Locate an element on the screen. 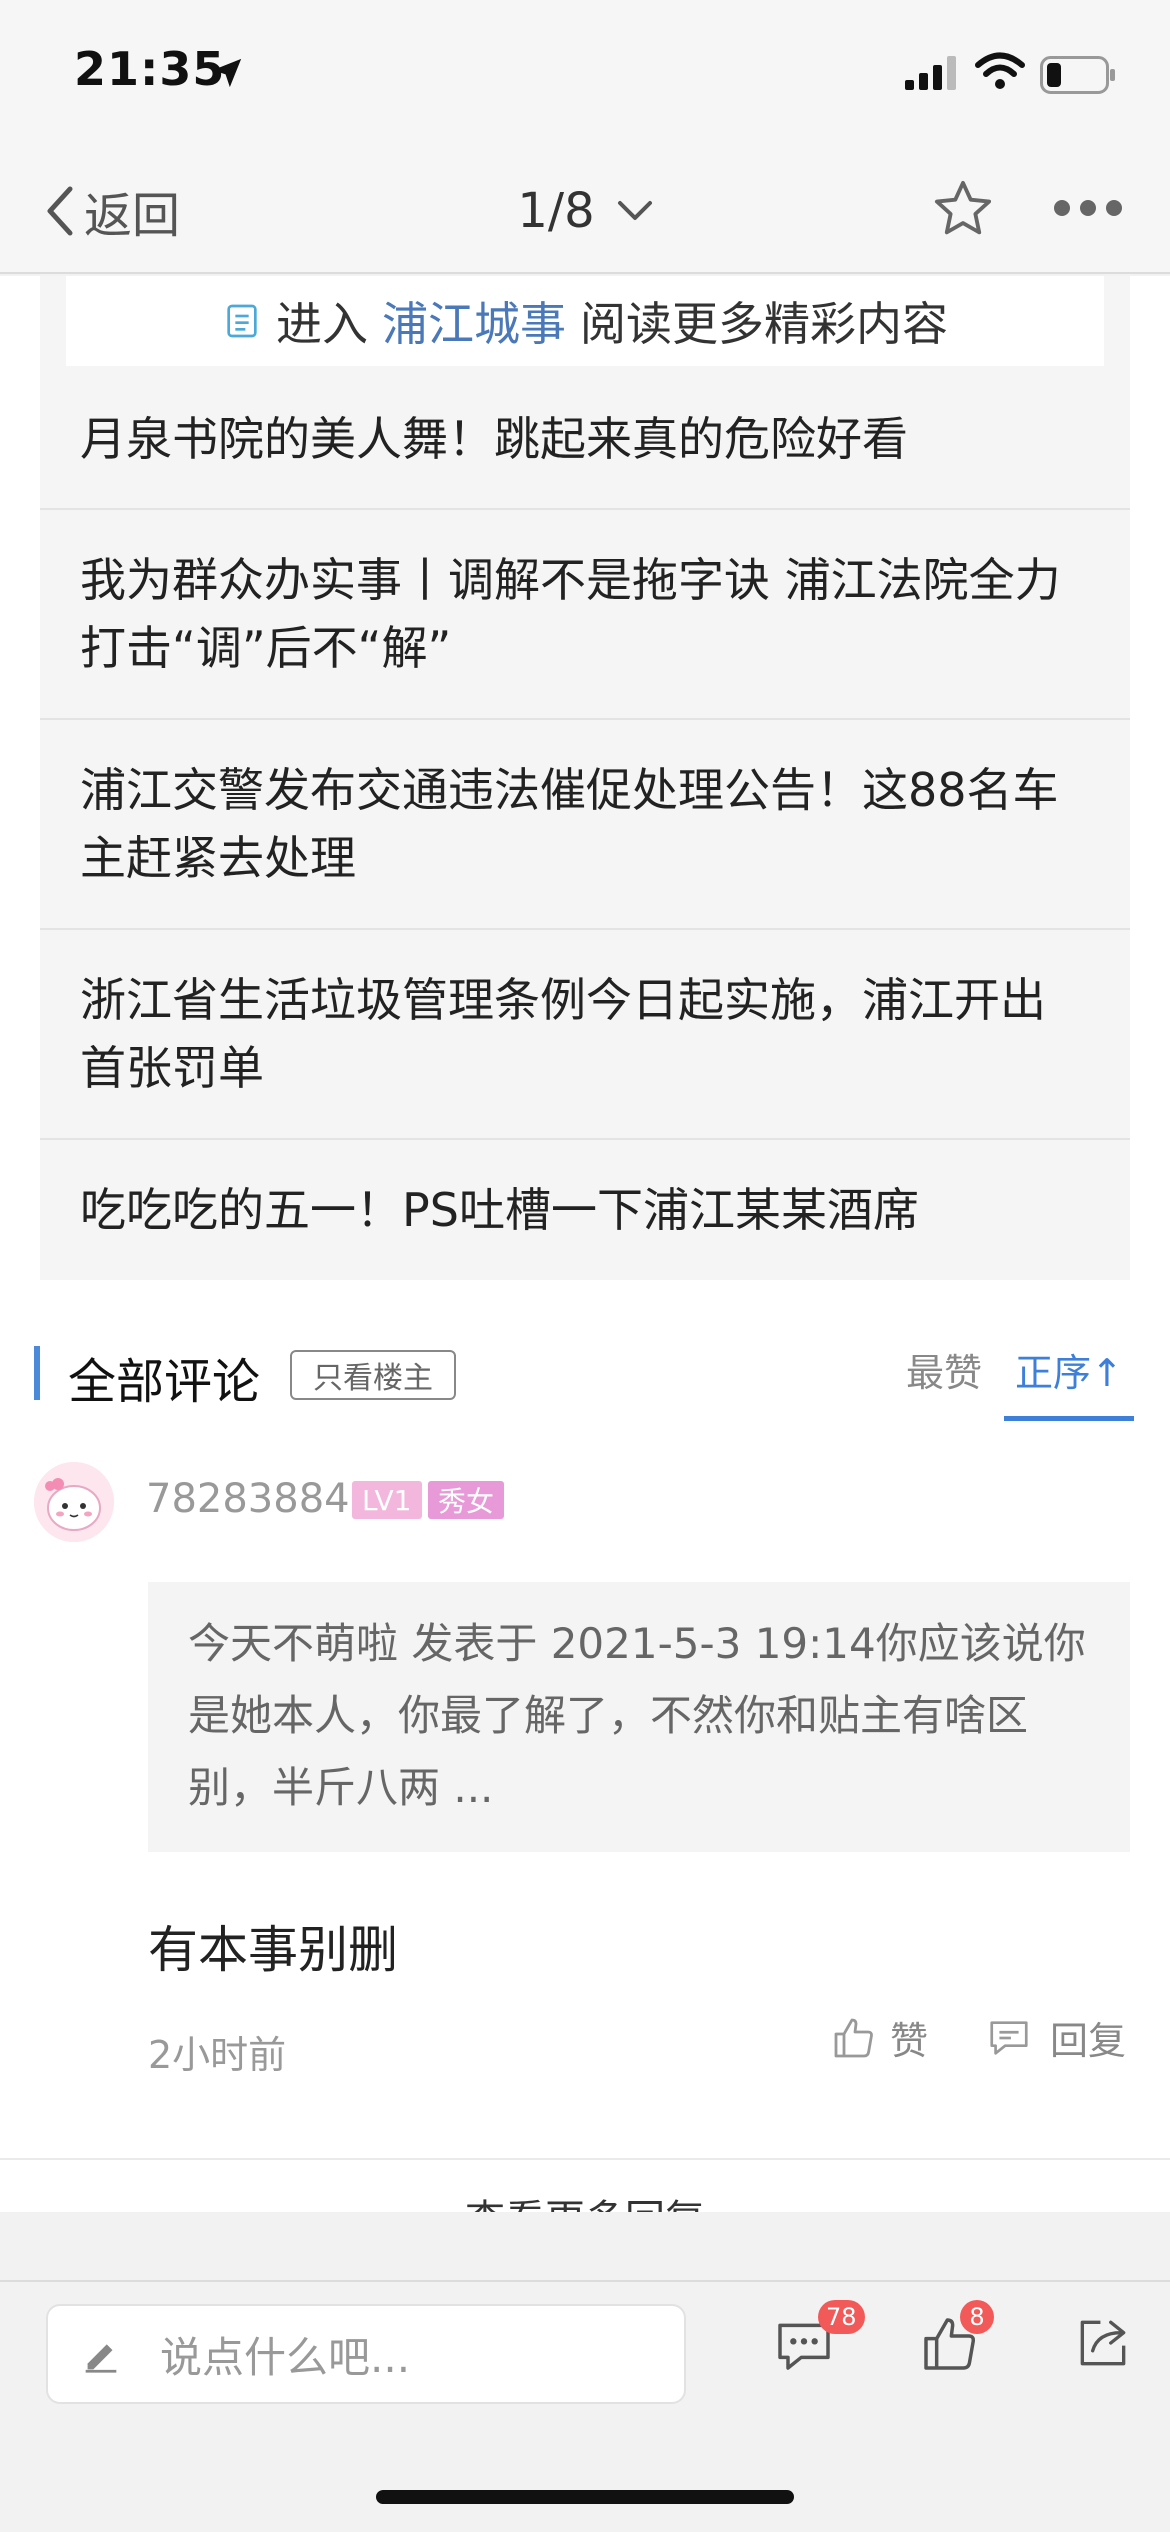 This screenshot has height=2532, width=1170. topic-title: 浙江省生活垃圾管理条例今日起实施，浦江开出首张罚单 is located at coordinates (563, 1034).